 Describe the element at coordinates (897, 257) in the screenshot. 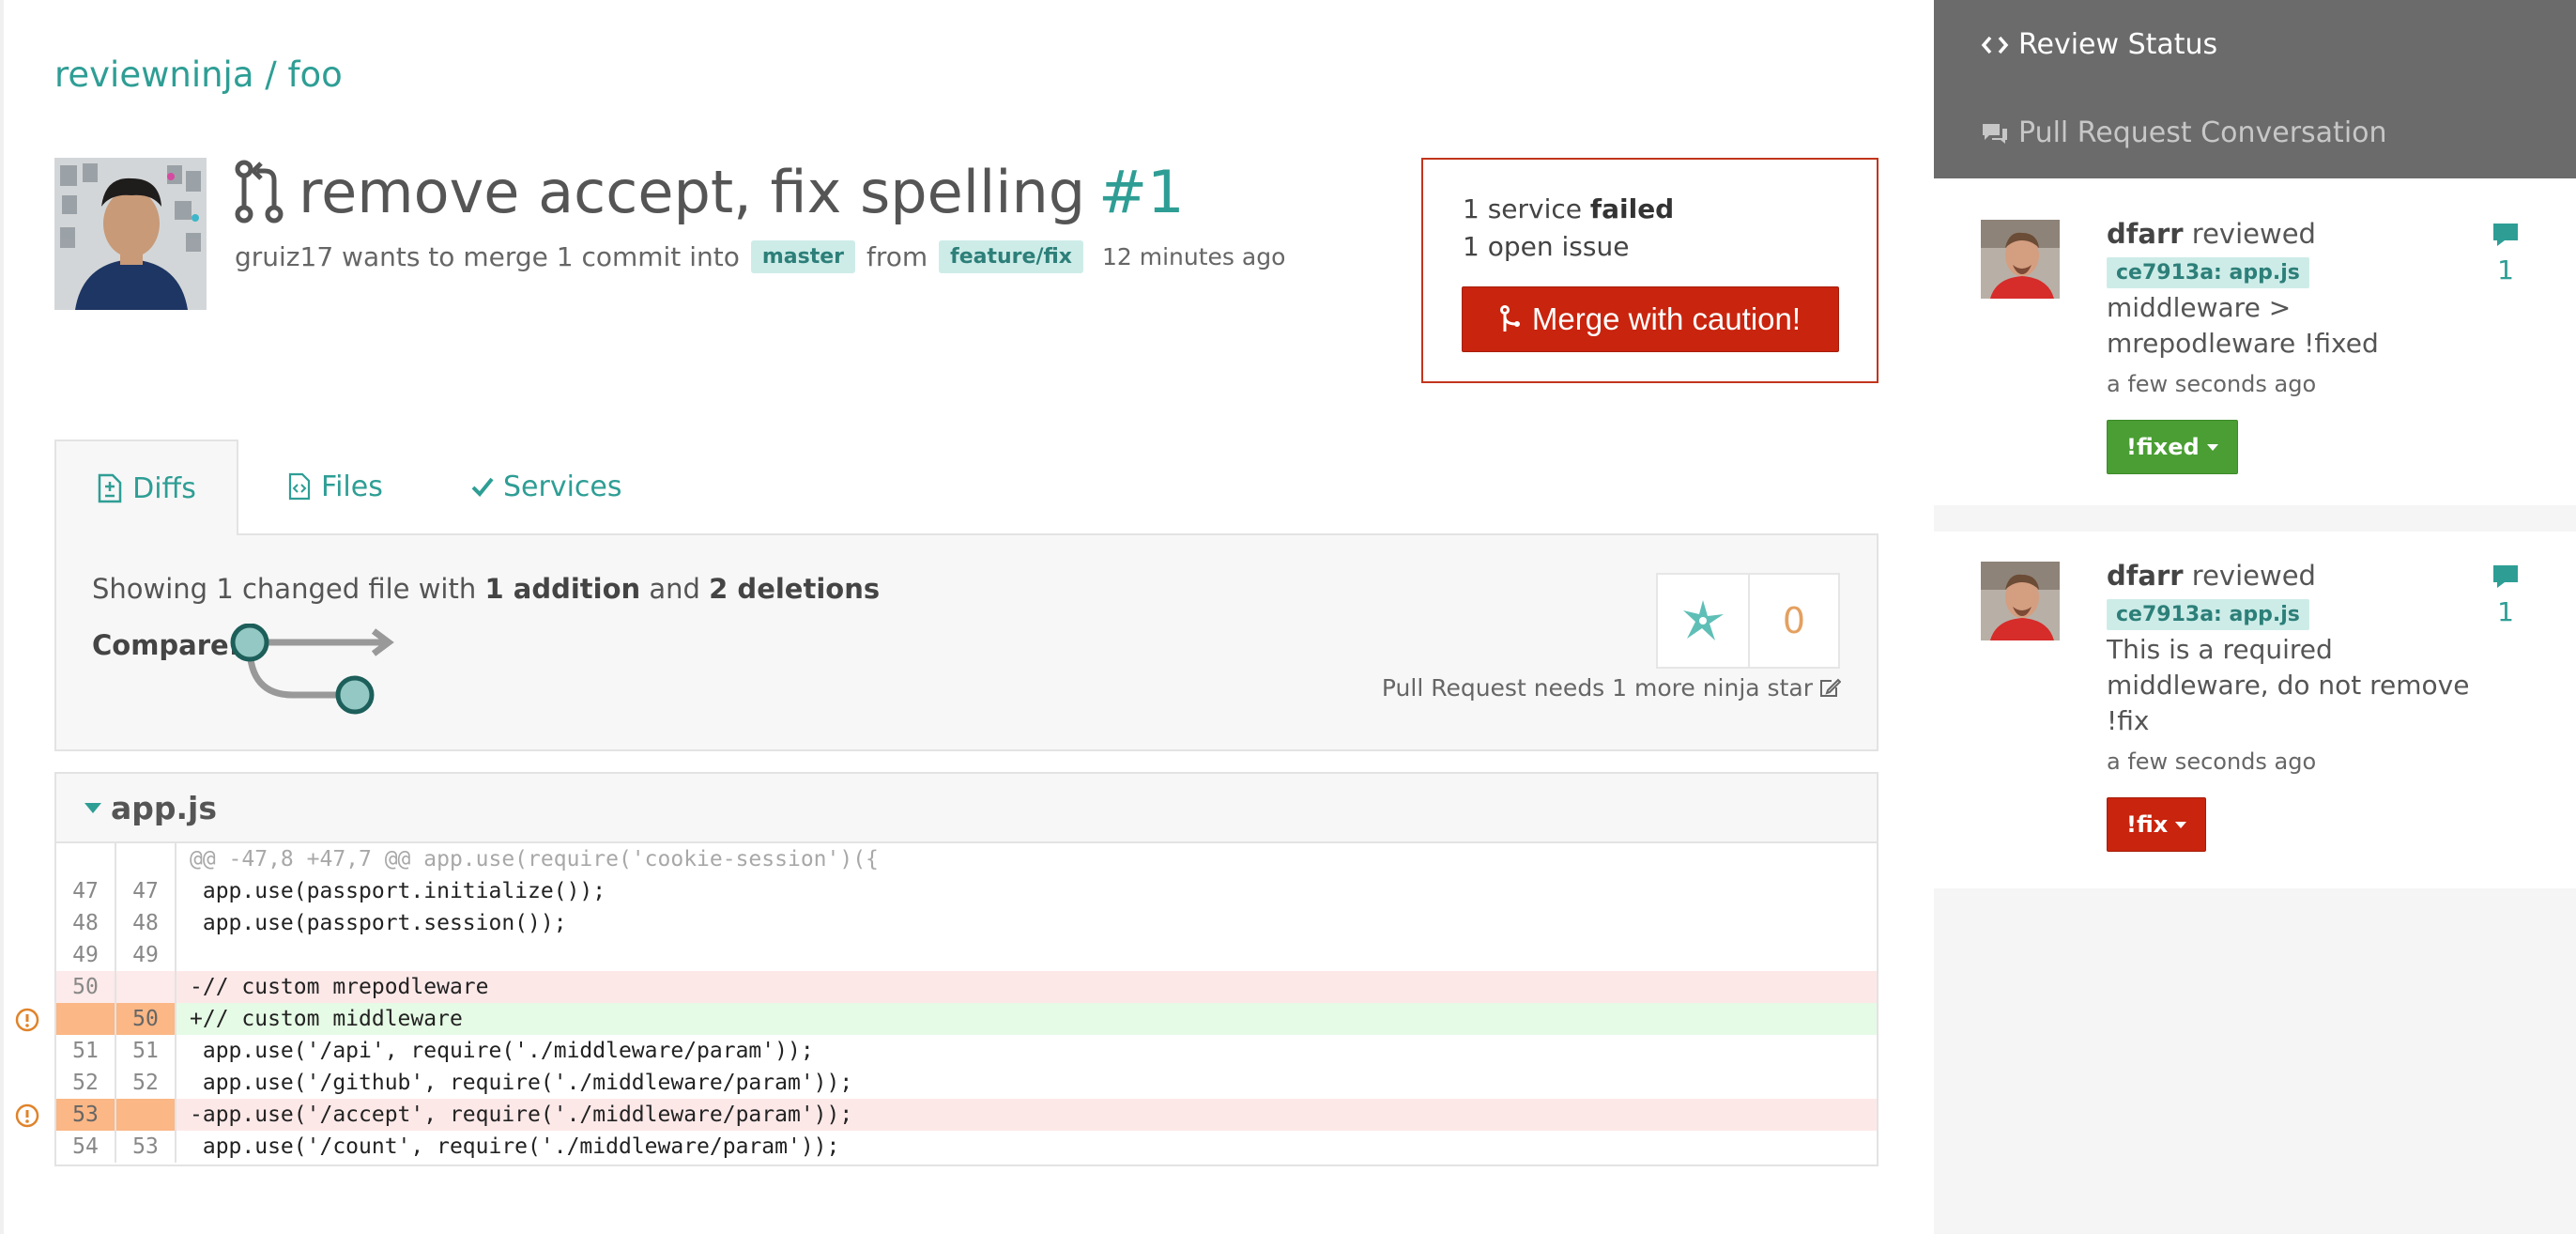

I see `from-text: from` at that location.